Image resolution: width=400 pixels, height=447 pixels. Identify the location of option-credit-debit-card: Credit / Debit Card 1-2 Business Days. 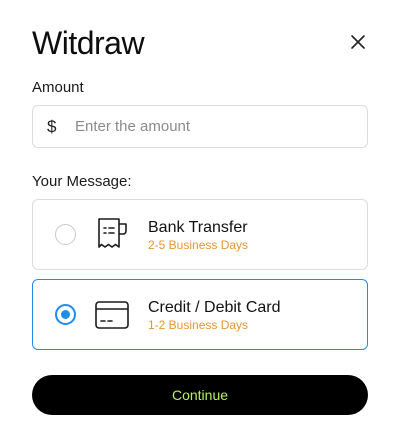
(200, 314).